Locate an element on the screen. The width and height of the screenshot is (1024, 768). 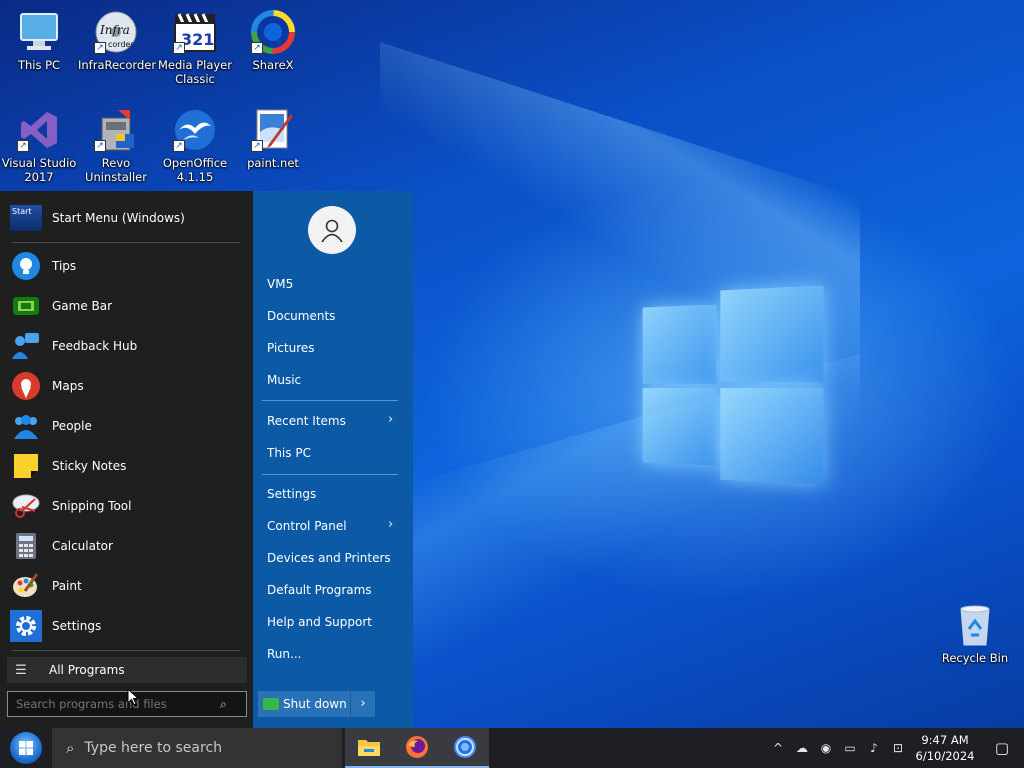
start-menu-header: Start Start Menu (Windows) is located at coordinates (97, 218).